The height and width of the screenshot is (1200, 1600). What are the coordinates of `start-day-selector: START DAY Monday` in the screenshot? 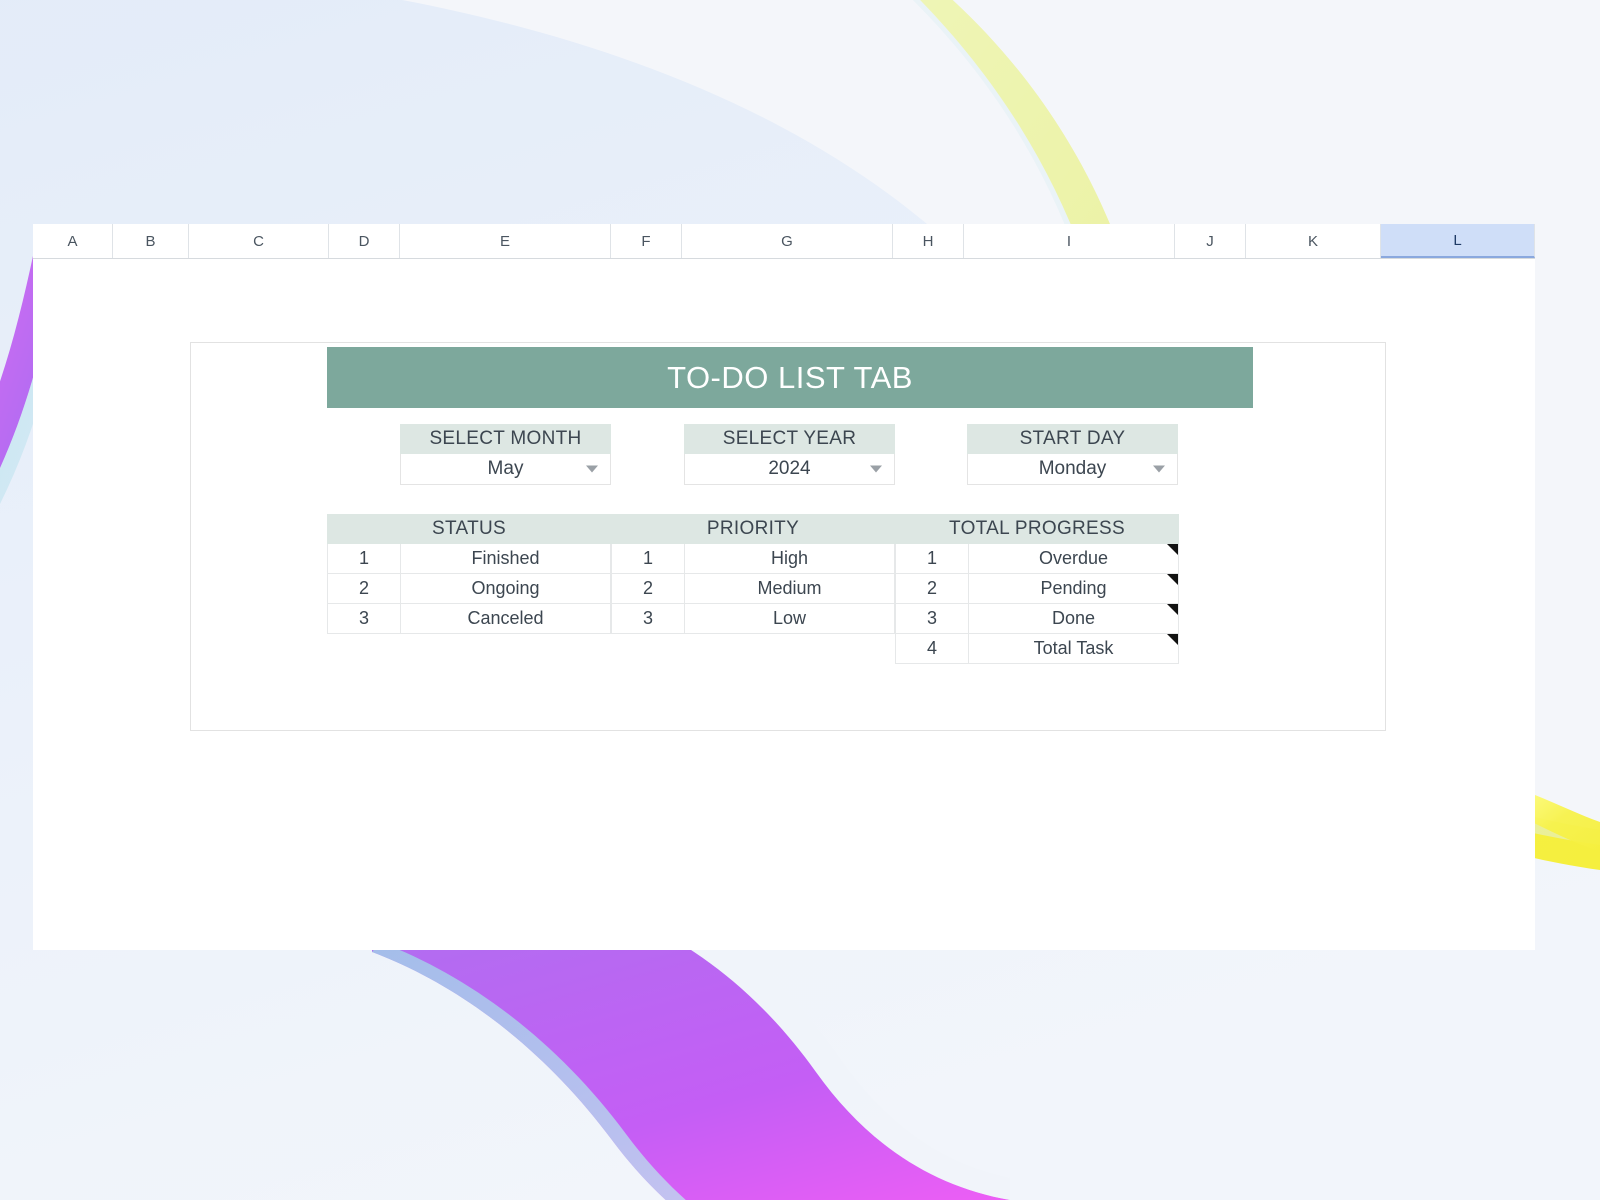 It's located at (1072, 454).